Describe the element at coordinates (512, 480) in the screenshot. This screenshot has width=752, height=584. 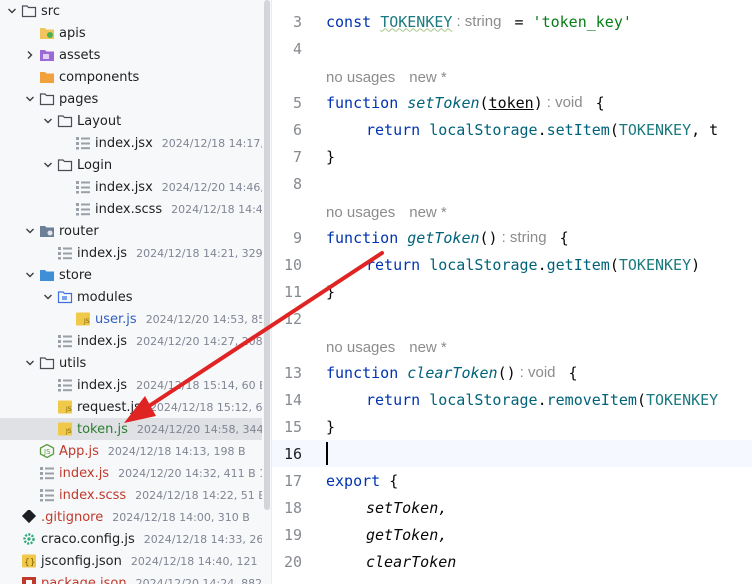
I see `code-line-17: 17 export {` at that location.